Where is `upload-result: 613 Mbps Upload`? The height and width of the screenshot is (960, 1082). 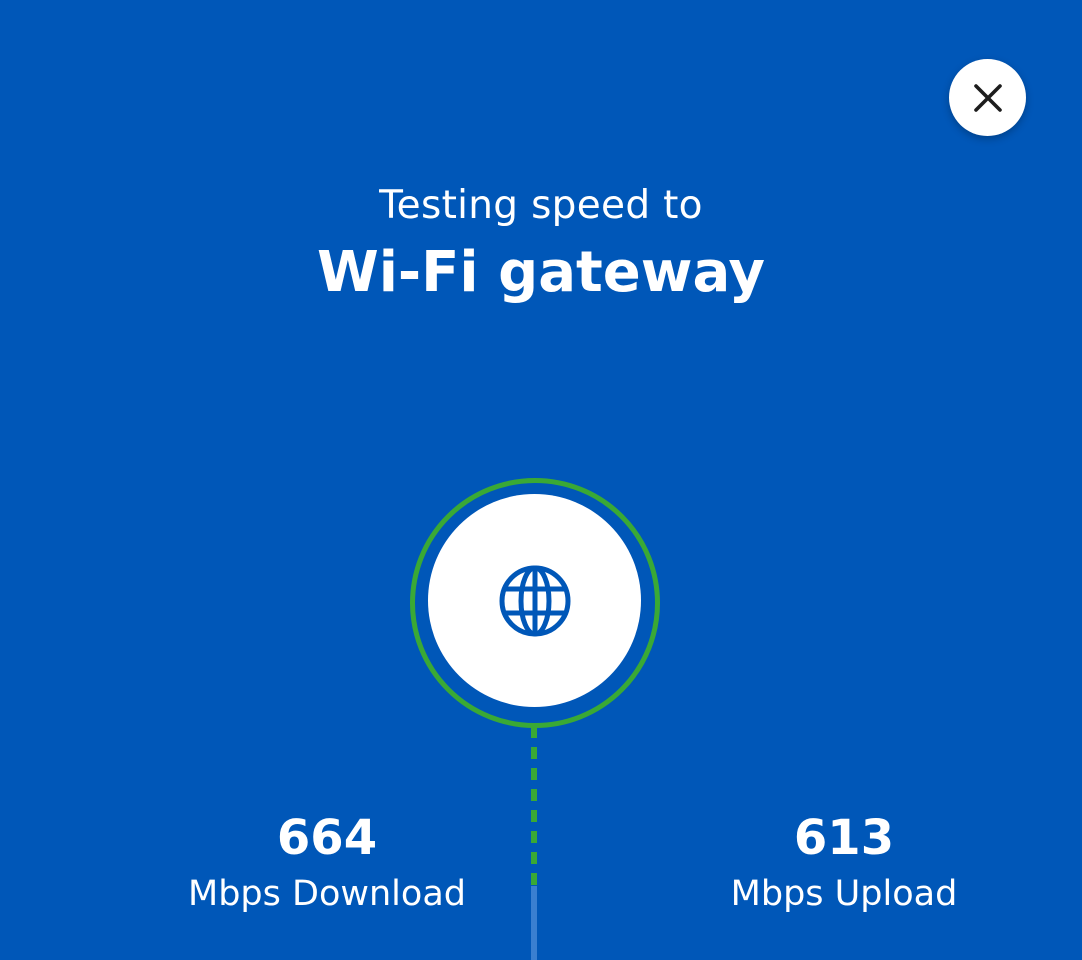
upload-result: 613 Mbps Upload is located at coordinates (844, 862).